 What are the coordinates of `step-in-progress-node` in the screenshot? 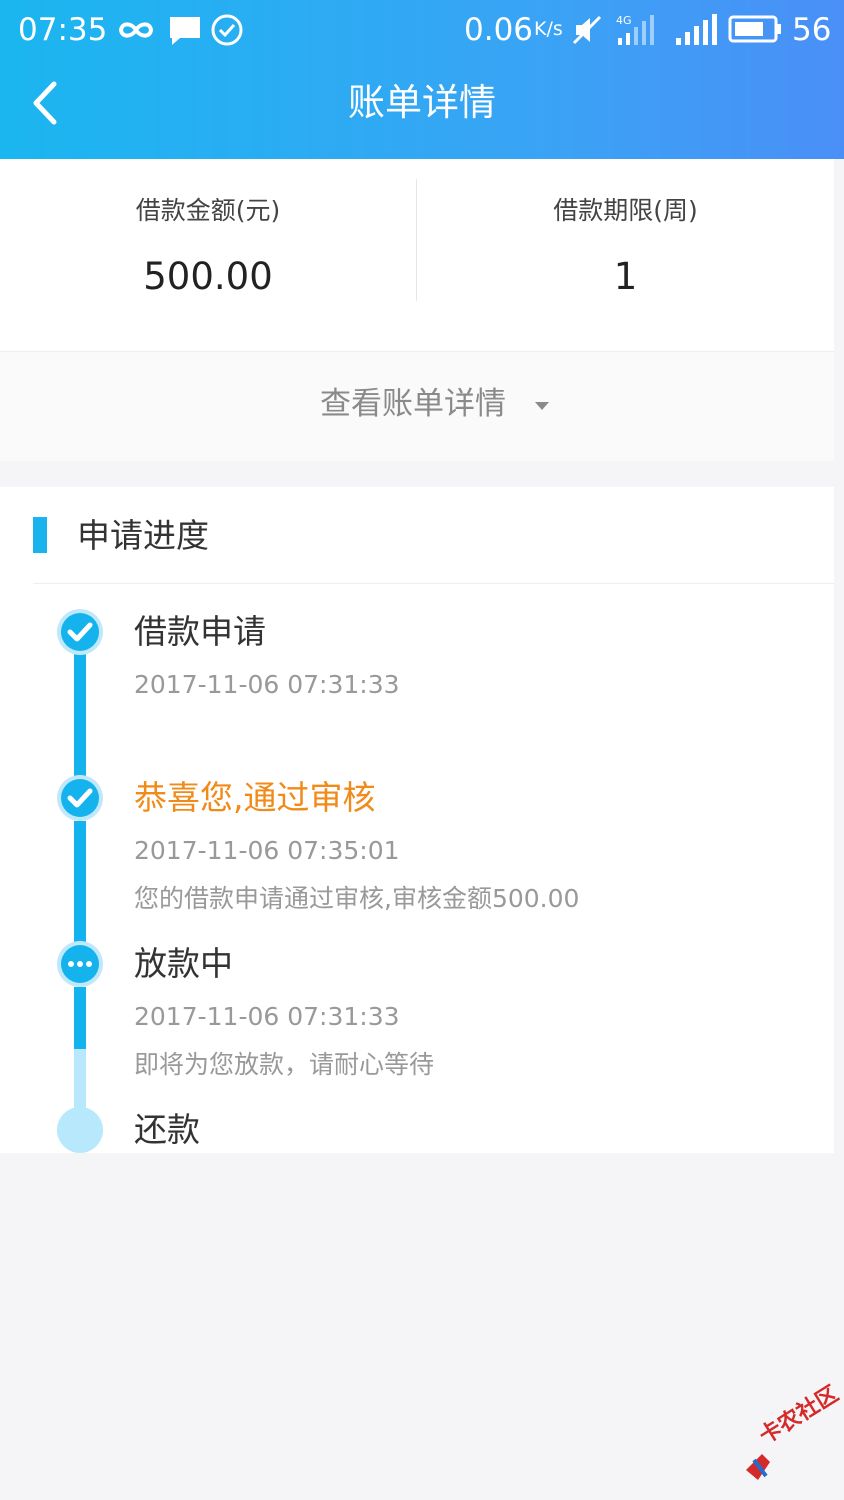 It's located at (80, 964).